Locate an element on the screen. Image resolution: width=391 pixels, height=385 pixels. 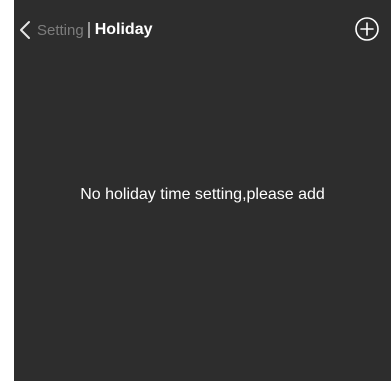
empty-state-message: No holiday time setting,please add is located at coordinates (202, 194).